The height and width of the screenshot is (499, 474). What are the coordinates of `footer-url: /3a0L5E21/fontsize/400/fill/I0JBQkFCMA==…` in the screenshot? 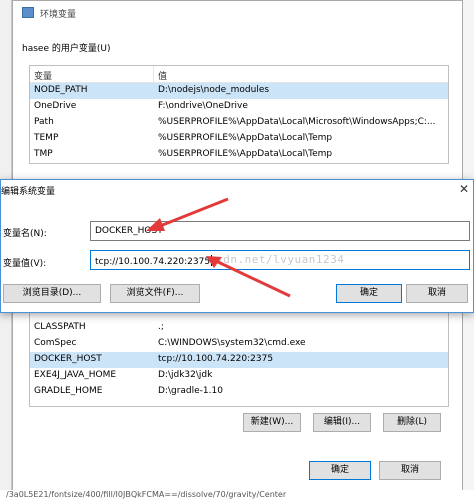 It's located at (237, 494).